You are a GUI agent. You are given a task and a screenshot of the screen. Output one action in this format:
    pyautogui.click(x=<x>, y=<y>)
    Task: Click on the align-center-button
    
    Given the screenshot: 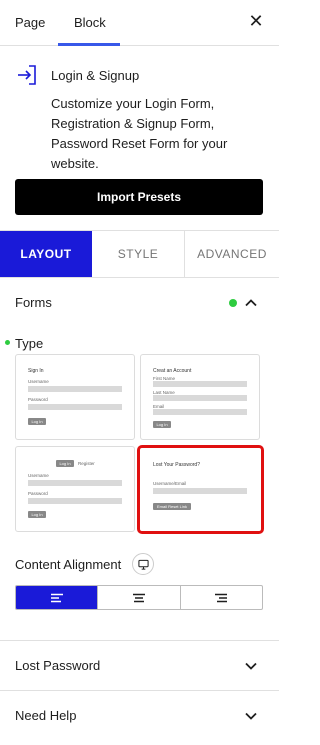 What is the action you would take?
    pyautogui.click(x=139, y=597)
    